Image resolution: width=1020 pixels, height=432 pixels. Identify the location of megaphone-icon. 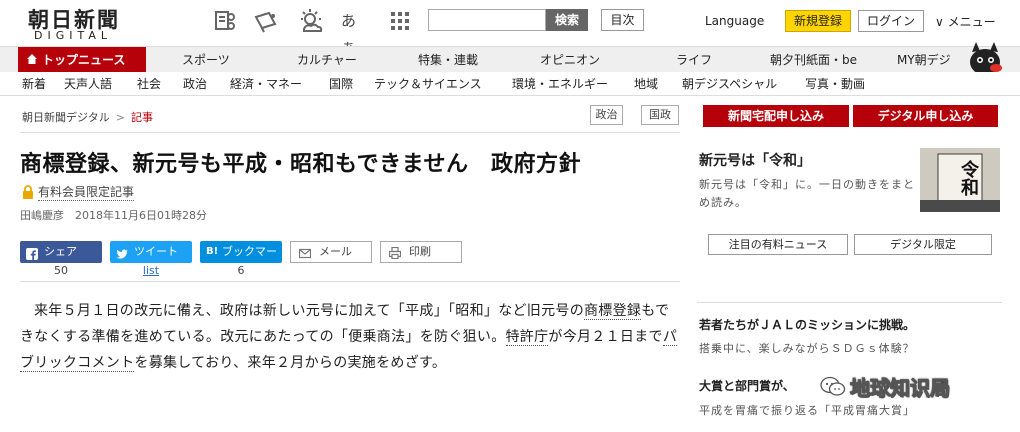
(266, 21).